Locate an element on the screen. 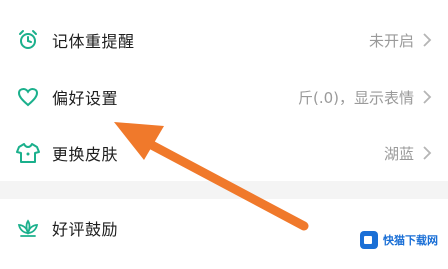 The width and height of the screenshot is (448, 269). watermark-text: 快猫下载网 is located at coordinates (410, 240).